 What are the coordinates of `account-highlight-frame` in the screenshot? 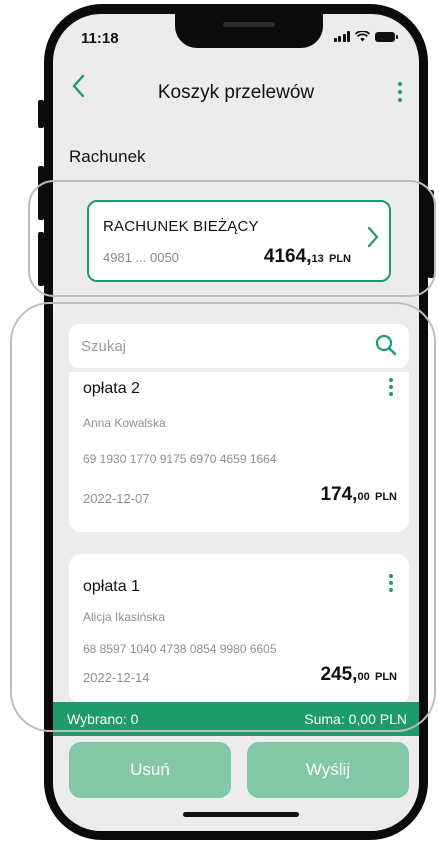 It's located at (232, 238).